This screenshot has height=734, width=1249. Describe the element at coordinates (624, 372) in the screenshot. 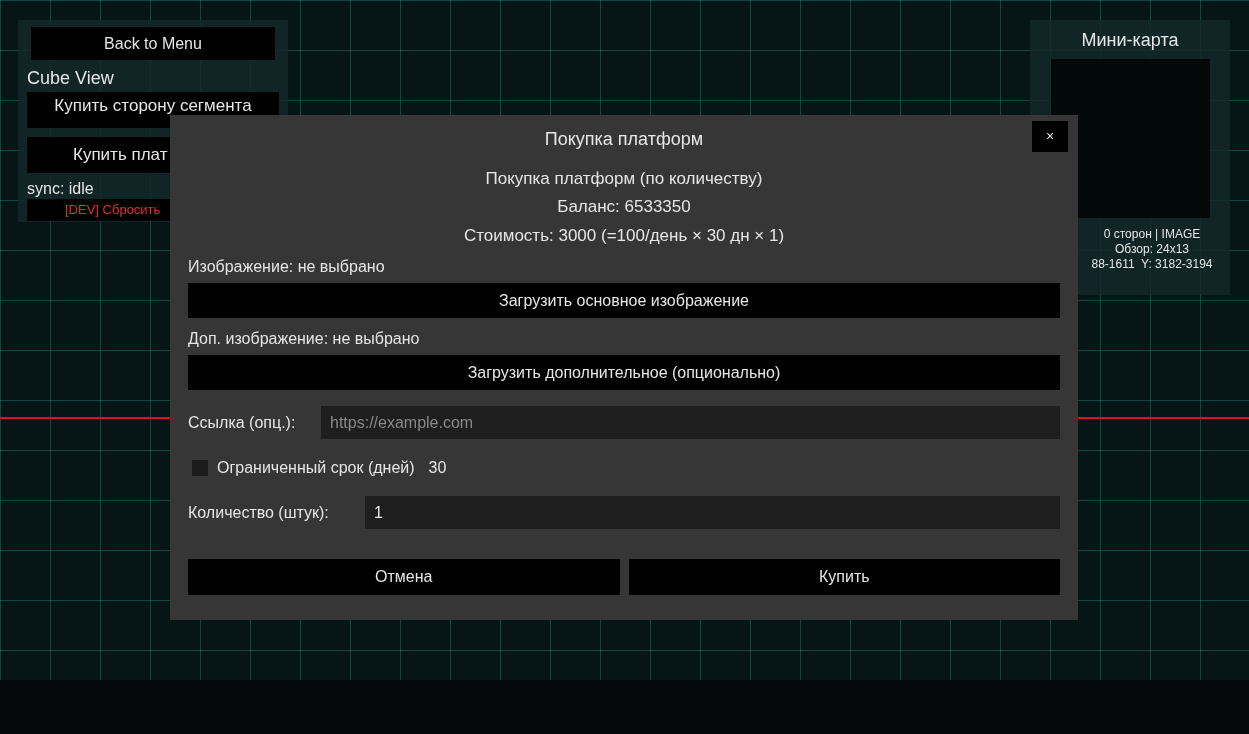

I see `upload-button: Загрузить дополнительное (опционально)` at that location.